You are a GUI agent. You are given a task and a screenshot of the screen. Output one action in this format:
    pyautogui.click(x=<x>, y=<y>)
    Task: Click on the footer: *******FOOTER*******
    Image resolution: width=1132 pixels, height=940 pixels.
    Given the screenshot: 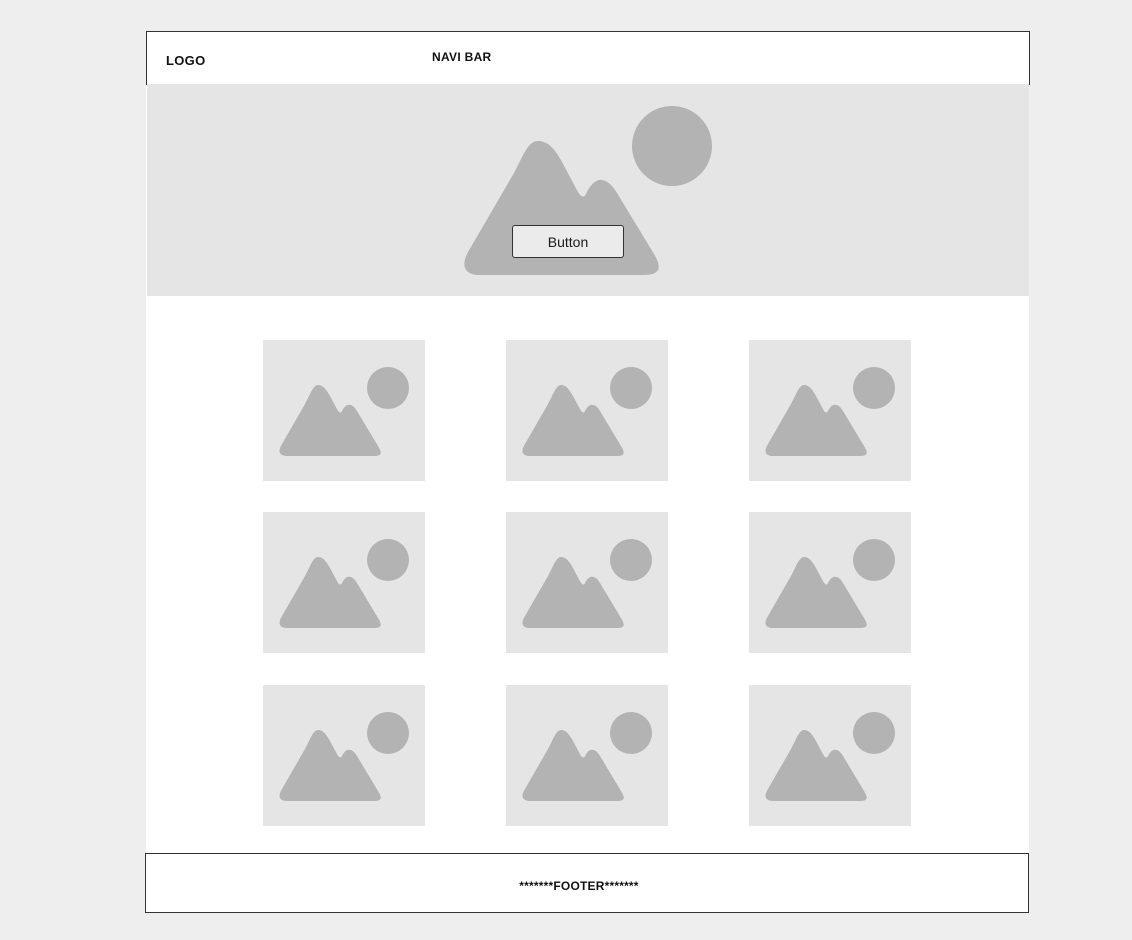 What is the action you would take?
    pyautogui.click(x=587, y=883)
    